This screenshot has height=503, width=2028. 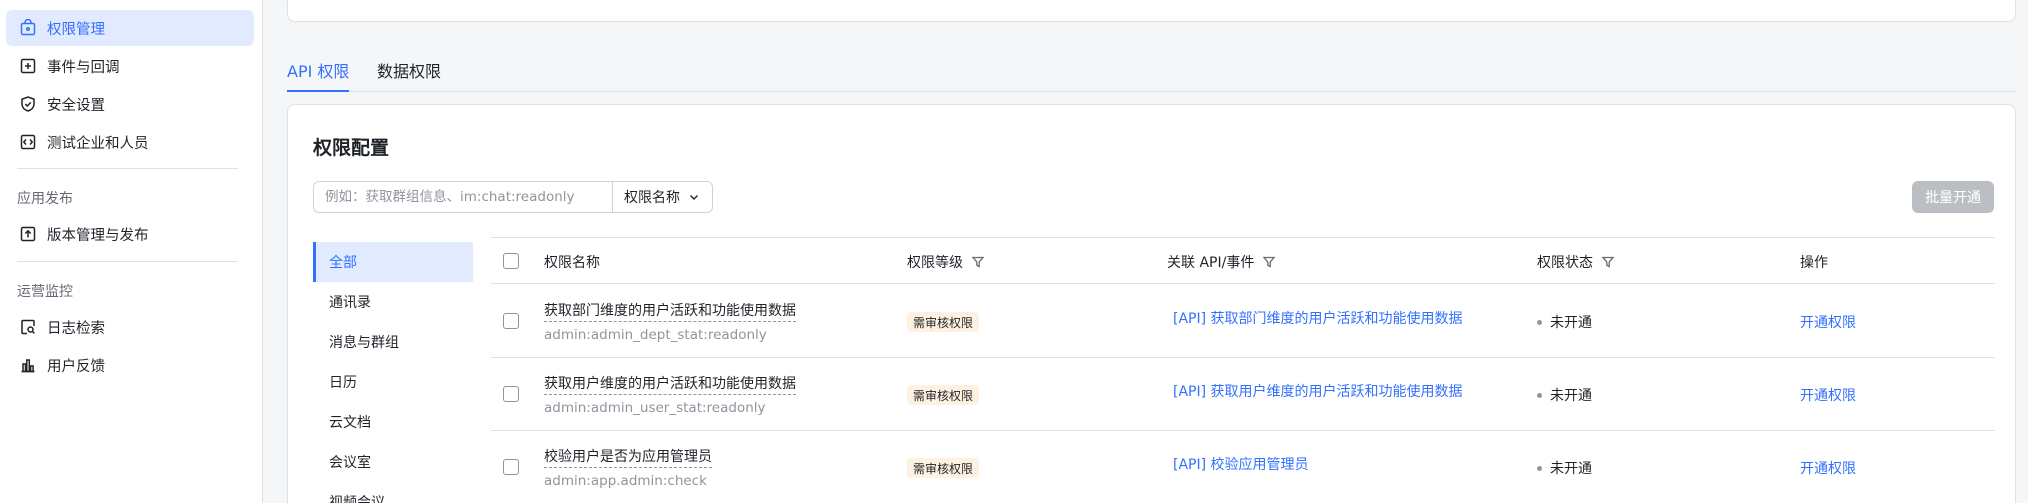 What do you see at coordinates (511, 261) in the screenshot?
I see `select-all-checkbox` at bounding box center [511, 261].